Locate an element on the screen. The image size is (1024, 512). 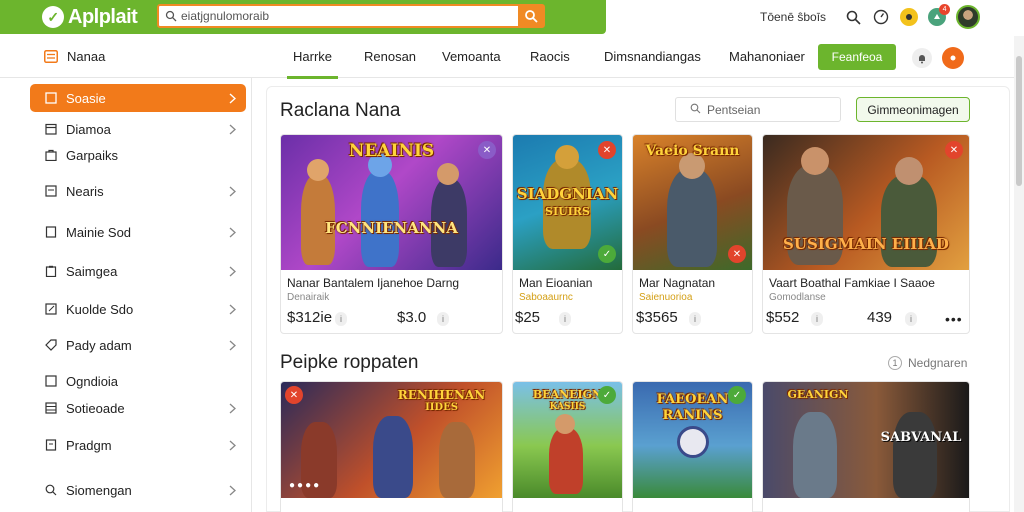
search-input is located at coordinates (338, 16).